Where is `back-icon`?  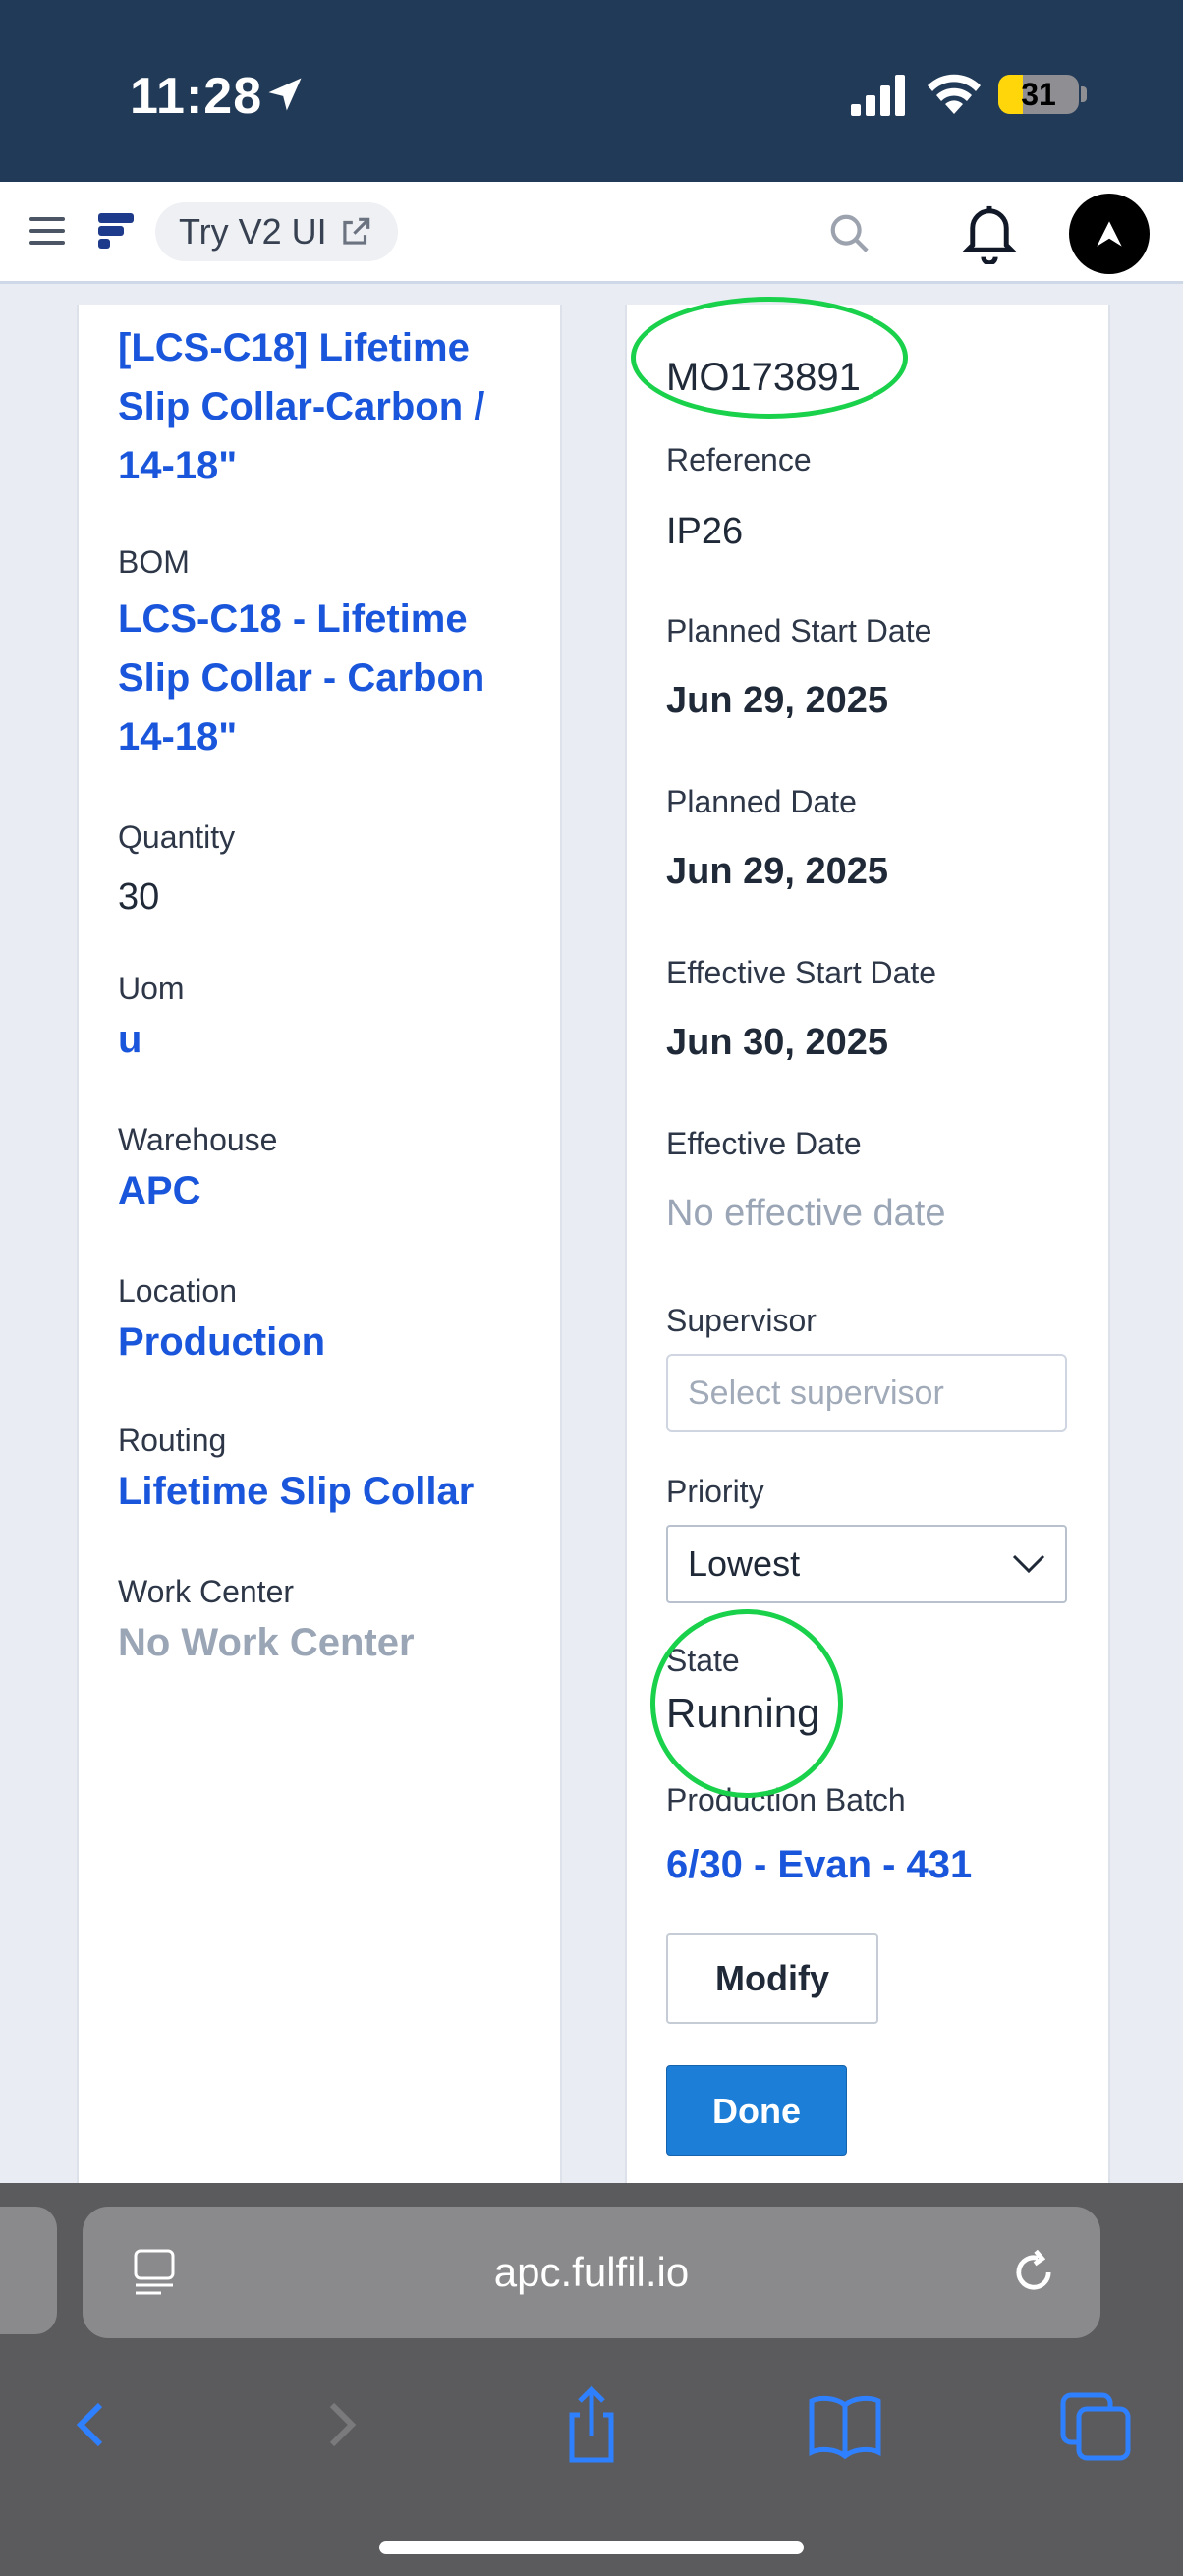
back-icon is located at coordinates (88, 2425).